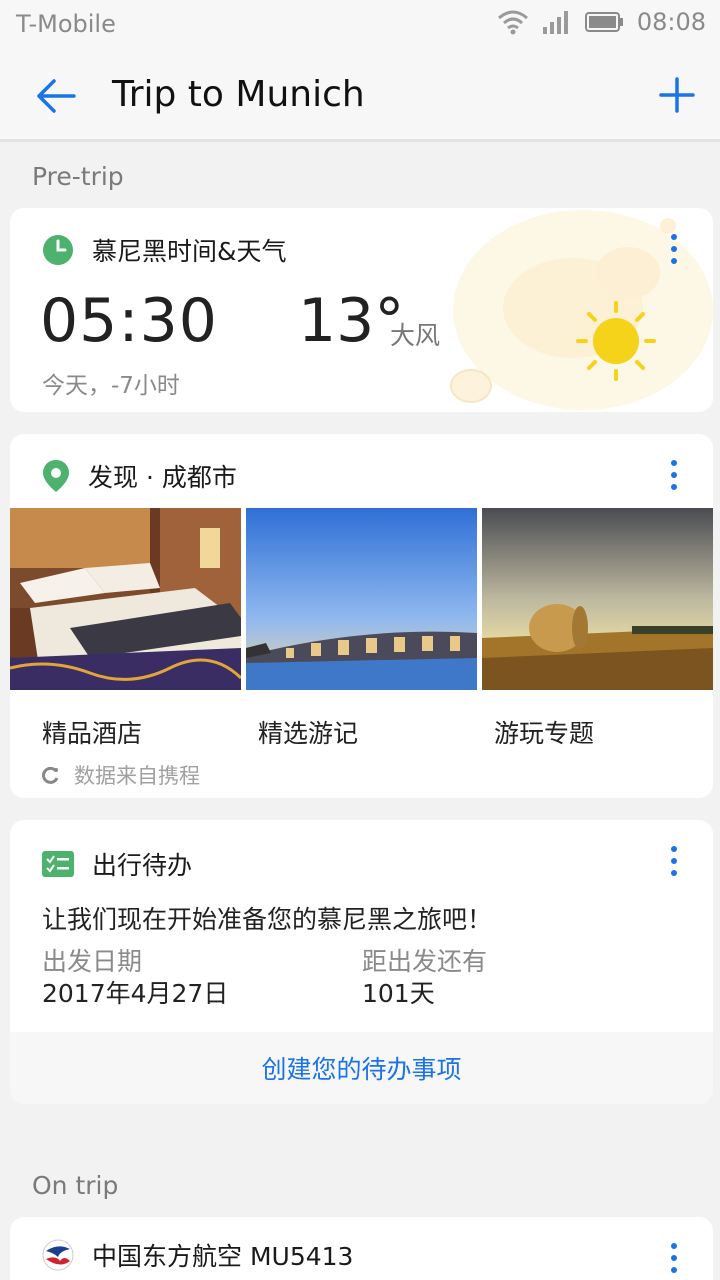 The width and height of the screenshot is (720, 1280). What do you see at coordinates (361, 1068) in the screenshot?
I see `create-todo-button: 创建您的待办事项` at bounding box center [361, 1068].